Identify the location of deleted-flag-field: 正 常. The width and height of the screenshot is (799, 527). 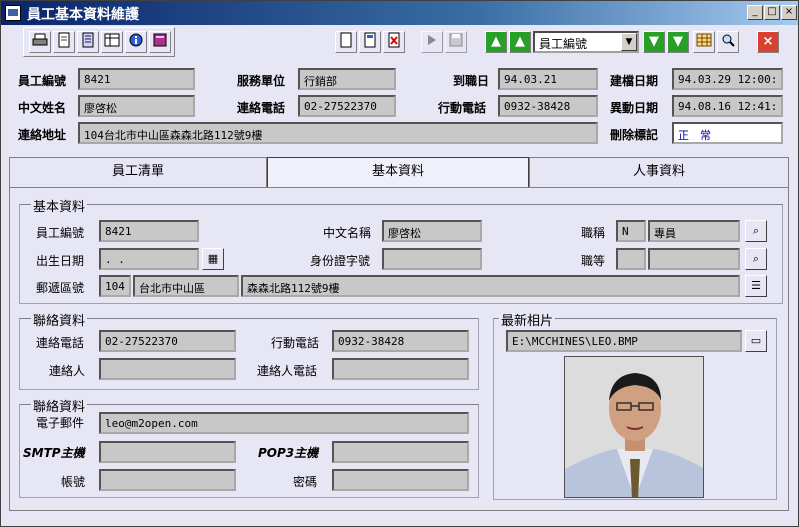
(727, 133).